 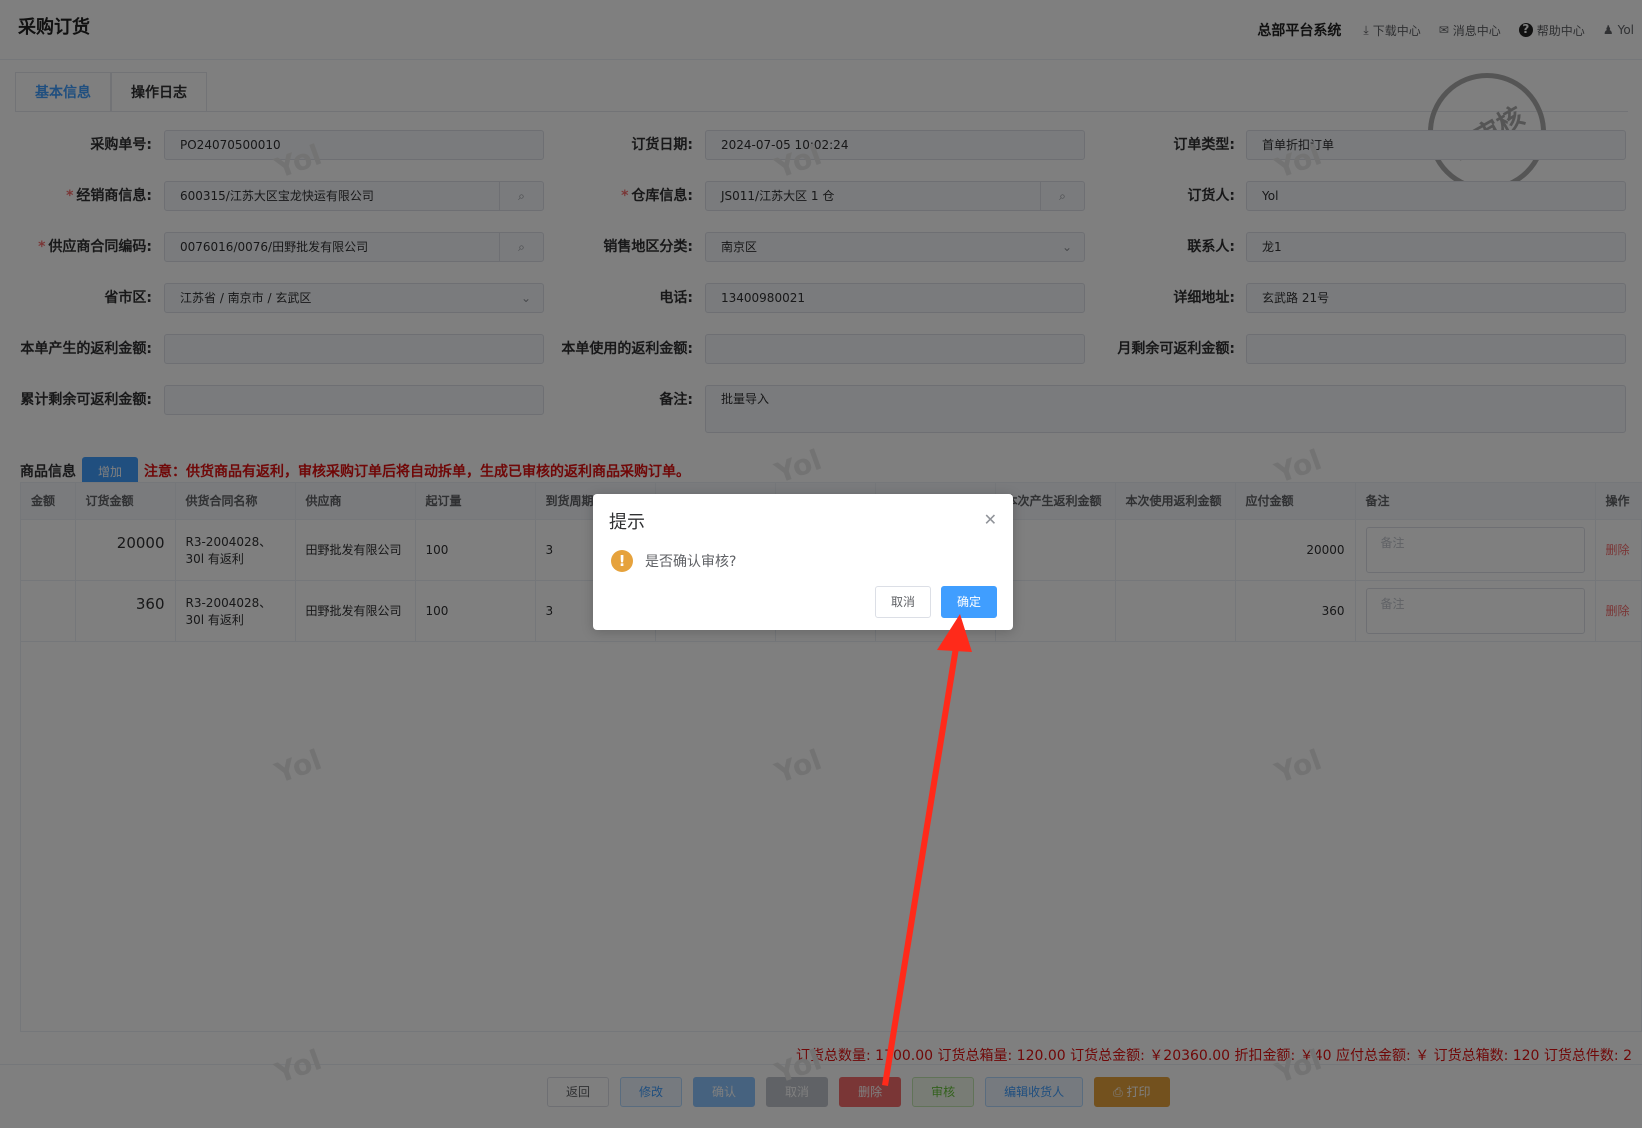 I want to click on arrow-head, so click(x=954, y=633).